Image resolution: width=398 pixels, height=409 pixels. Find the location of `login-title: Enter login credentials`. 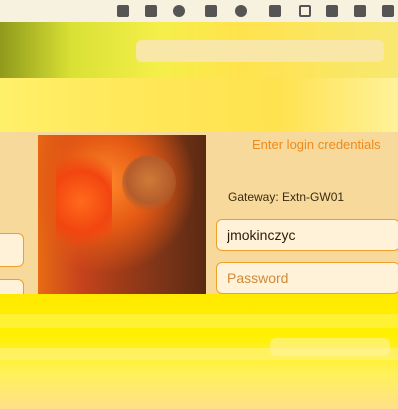

login-title: Enter login credentials is located at coordinates (316, 144).